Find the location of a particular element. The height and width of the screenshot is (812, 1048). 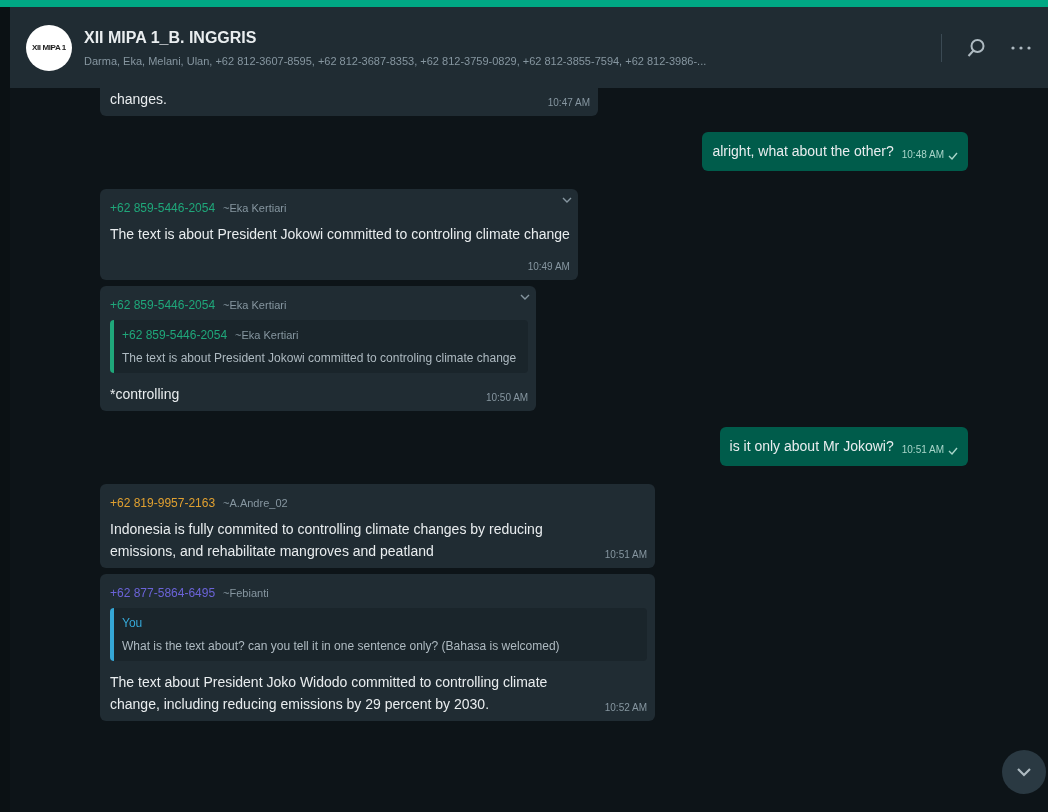

message-text: is it only about Mr Jokowi? is located at coordinates (811, 446).